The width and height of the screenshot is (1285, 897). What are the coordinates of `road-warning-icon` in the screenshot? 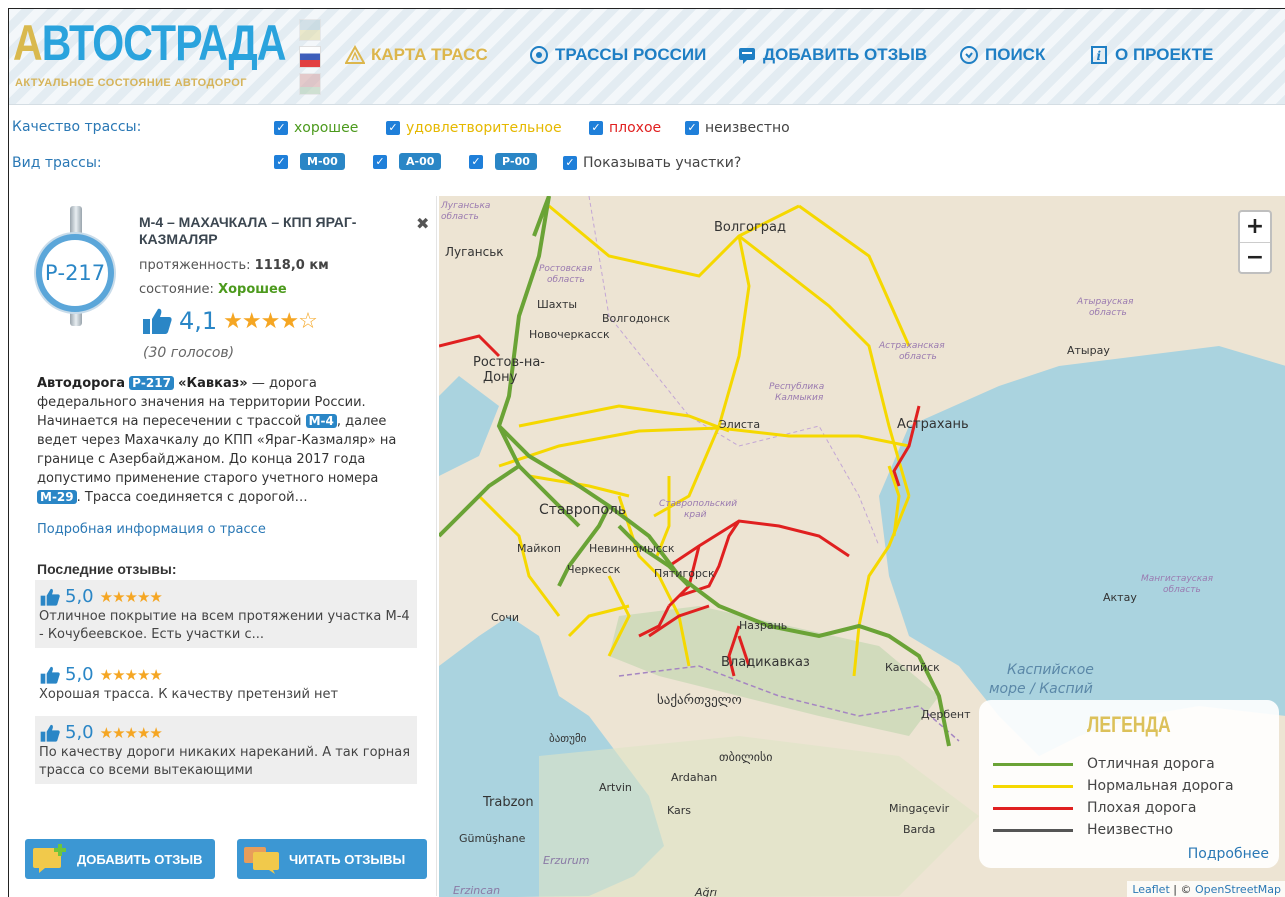 It's located at (355, 54).